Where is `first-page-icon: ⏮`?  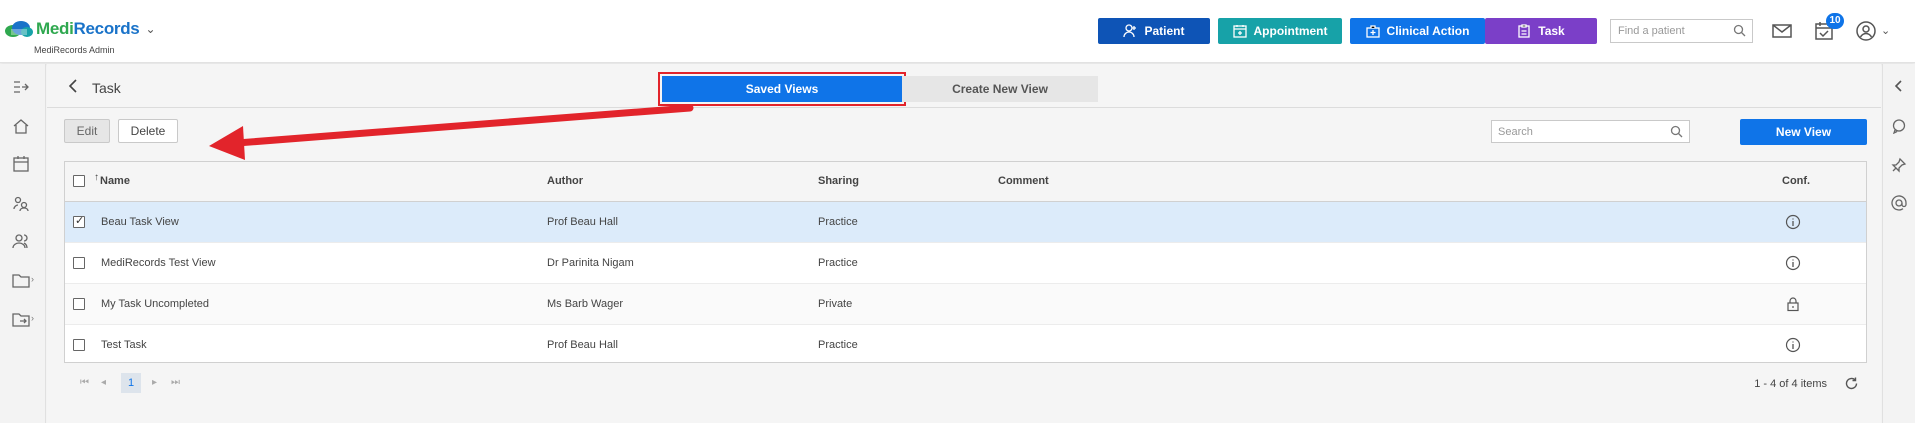
first-page-icon: ⏮ is located at coordinates (84, 382).